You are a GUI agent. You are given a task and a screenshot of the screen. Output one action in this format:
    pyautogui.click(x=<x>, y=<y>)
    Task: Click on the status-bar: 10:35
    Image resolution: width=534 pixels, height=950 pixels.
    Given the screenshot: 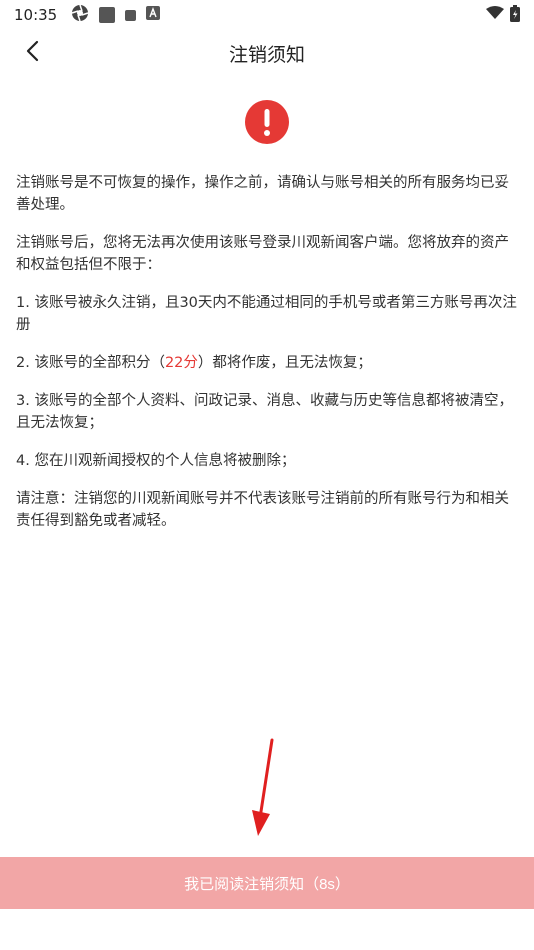 What is the action you would take?
    pyautogui.click(x=267, y=15)
    